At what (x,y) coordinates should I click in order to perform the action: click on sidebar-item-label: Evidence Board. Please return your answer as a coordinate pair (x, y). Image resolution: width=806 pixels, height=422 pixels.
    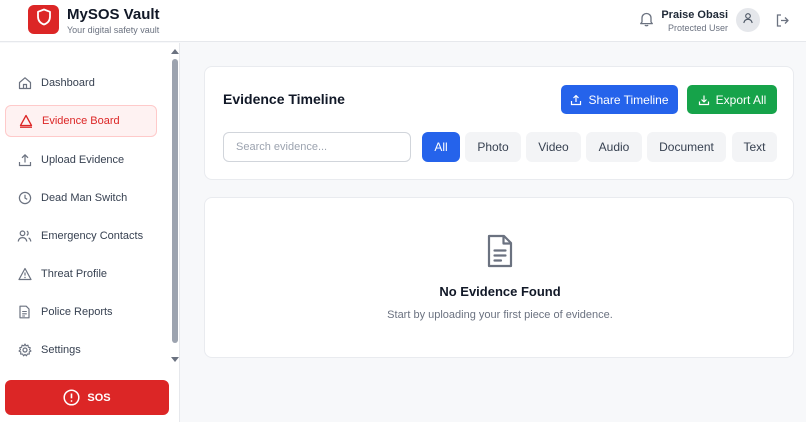
    Looking at the image, I should click on (81, 121).